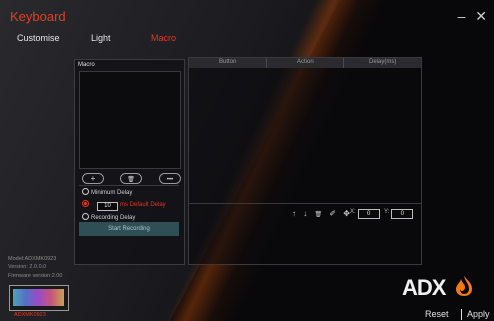 This screenshot has width=494, height=321. Describe the element at coordinates (27, 267) in the screenshot. I see `device-version: Version: 2.0.0.0` at that location.